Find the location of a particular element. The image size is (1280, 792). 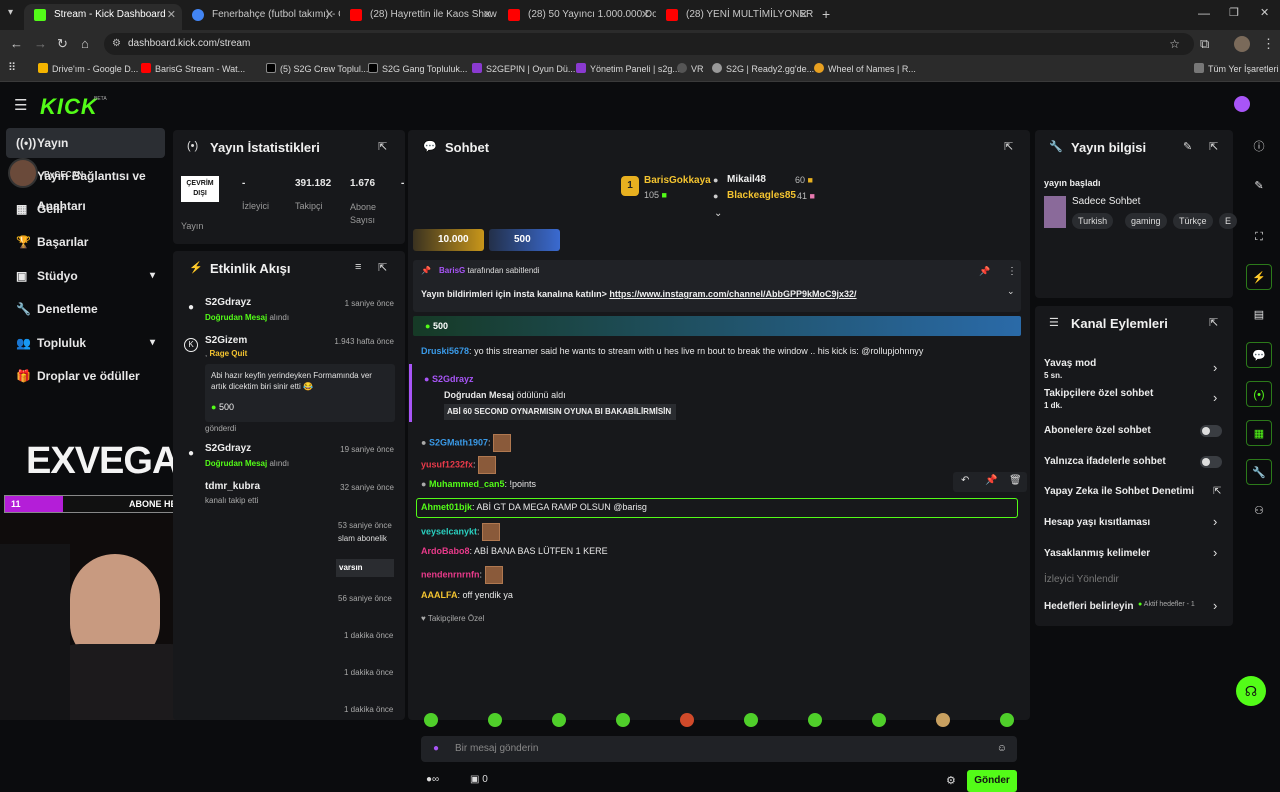

sidebar-item-denetleme: 🔧 Denetleme is located at coordinates (85, 309).